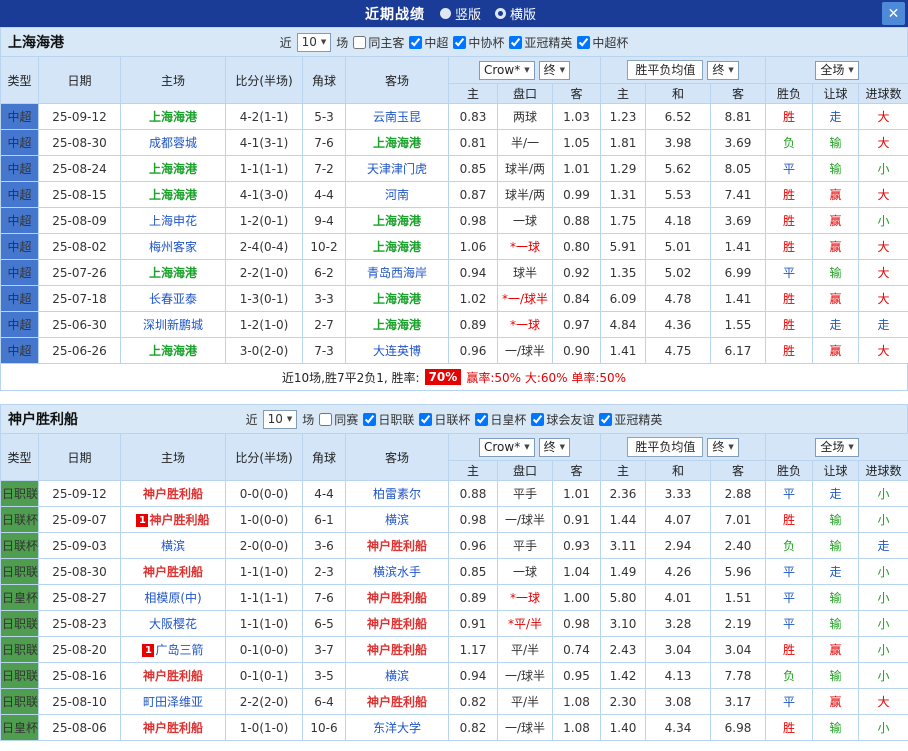 Image resolution: width=908 pixels, height=751 pixels. I want to click on filter-checkbox-3: 日皇杯, so click(500, 419).